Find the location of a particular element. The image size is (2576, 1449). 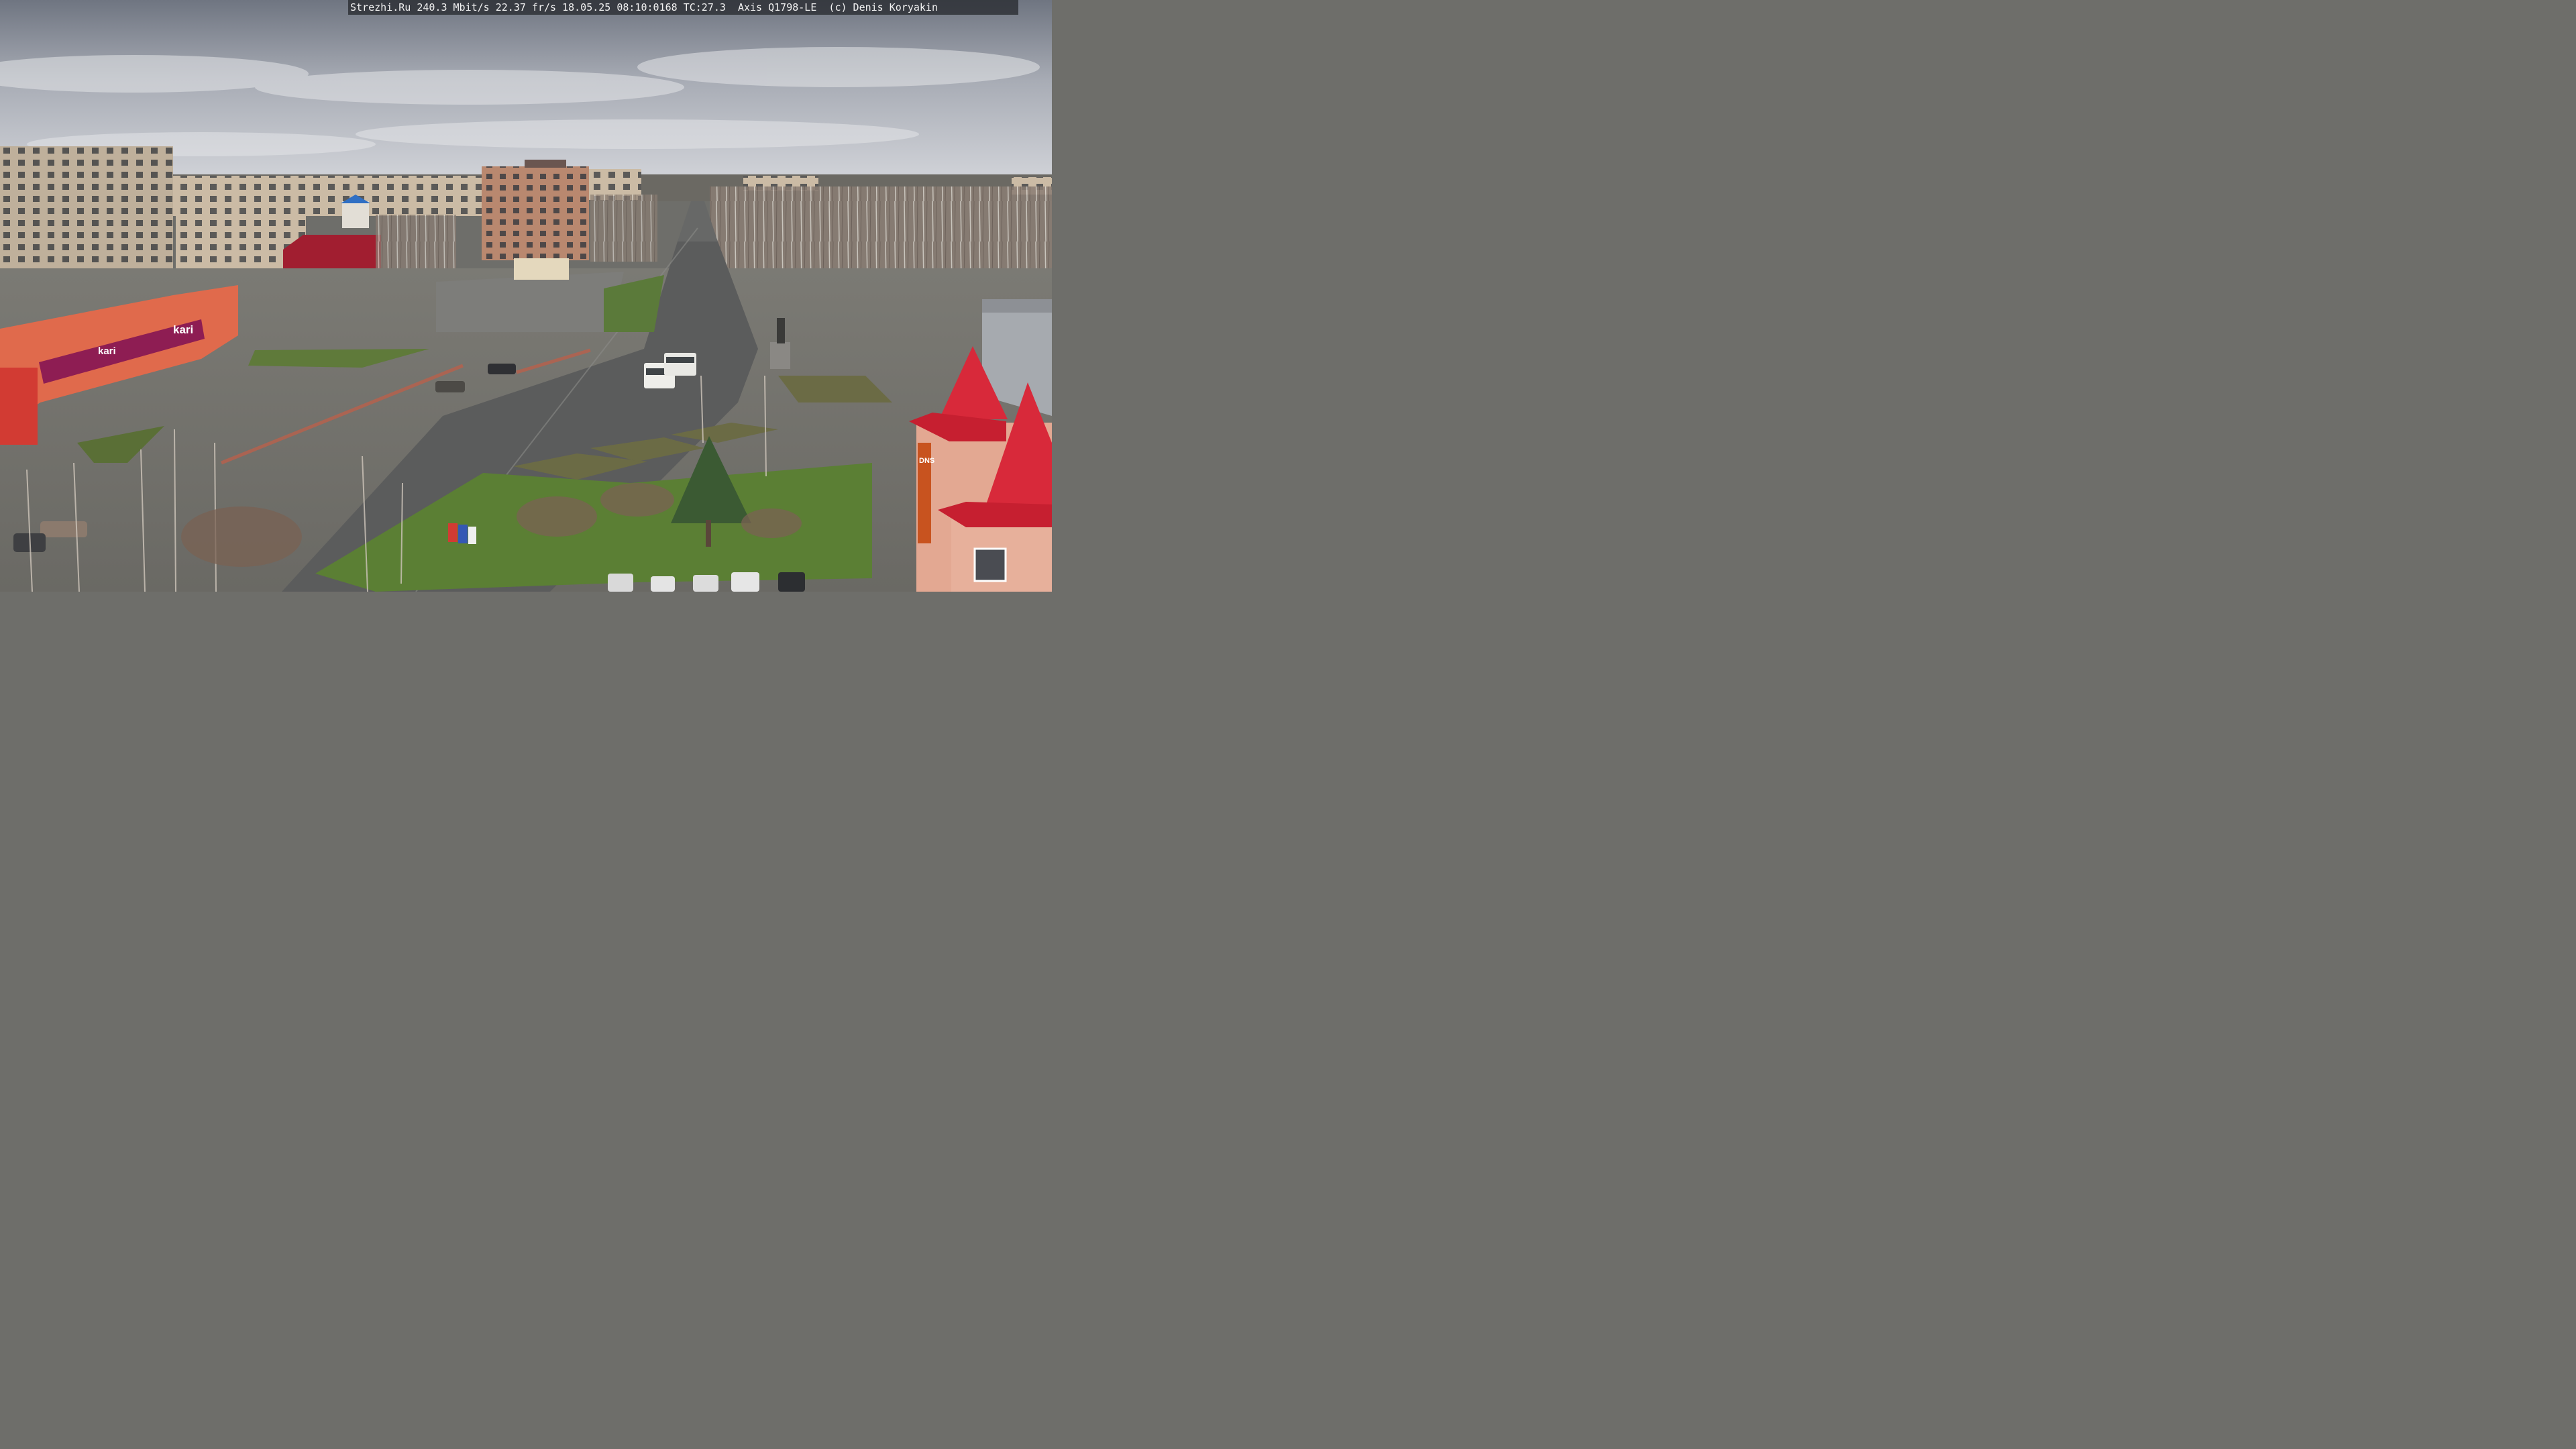

small-building is located at coordinates (541, 269).